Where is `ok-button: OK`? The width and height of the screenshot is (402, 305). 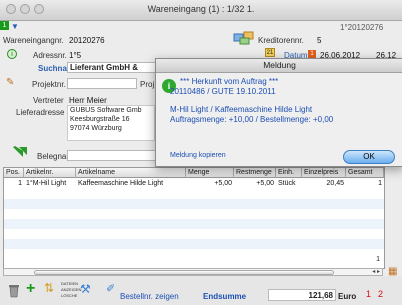
ok-button: OK is located at coordinates (369, 157).